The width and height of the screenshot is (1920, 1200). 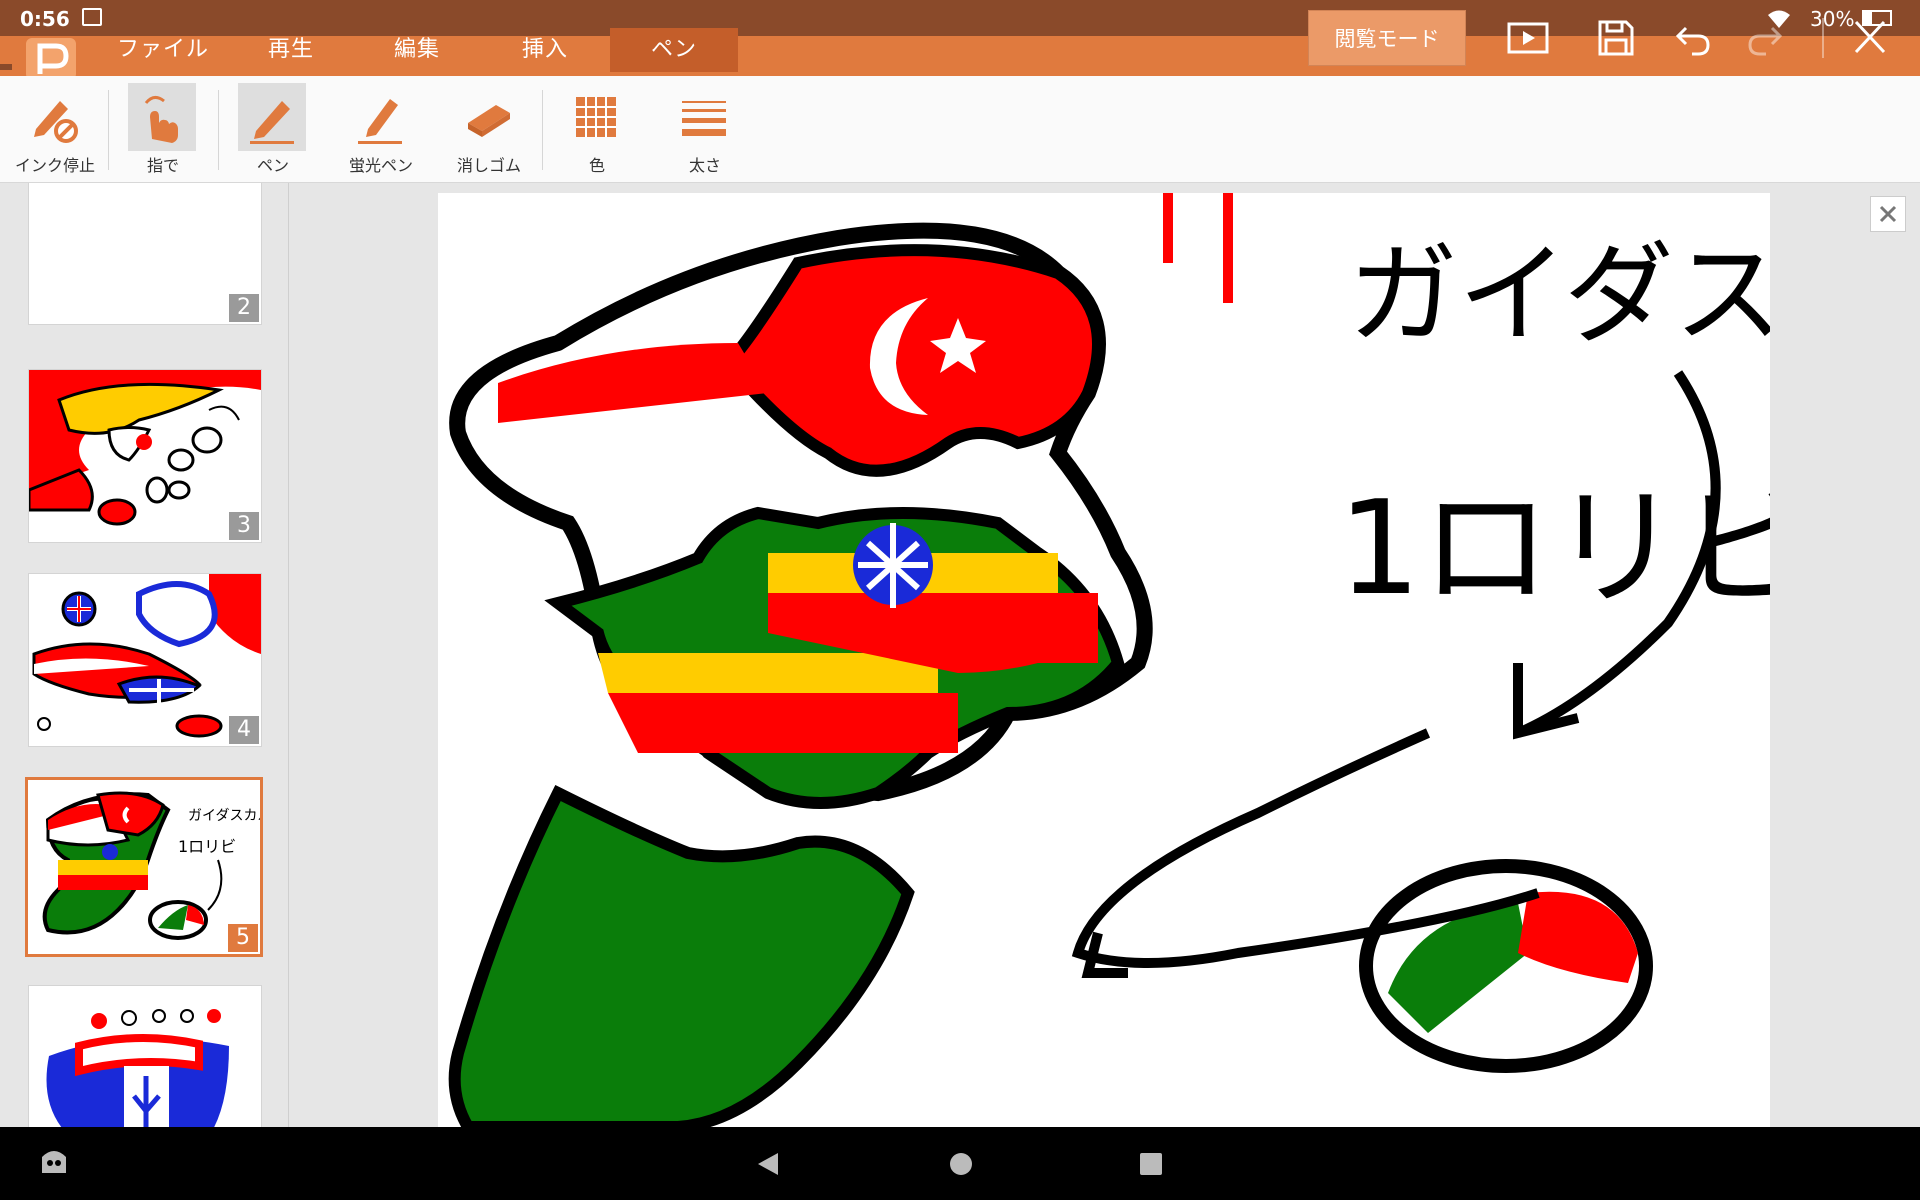 What do you see at coordinates (1559, 295) in the screenshot?
I see `handwriting-top: ガイダスカル` at bounding box center [1559, 295].